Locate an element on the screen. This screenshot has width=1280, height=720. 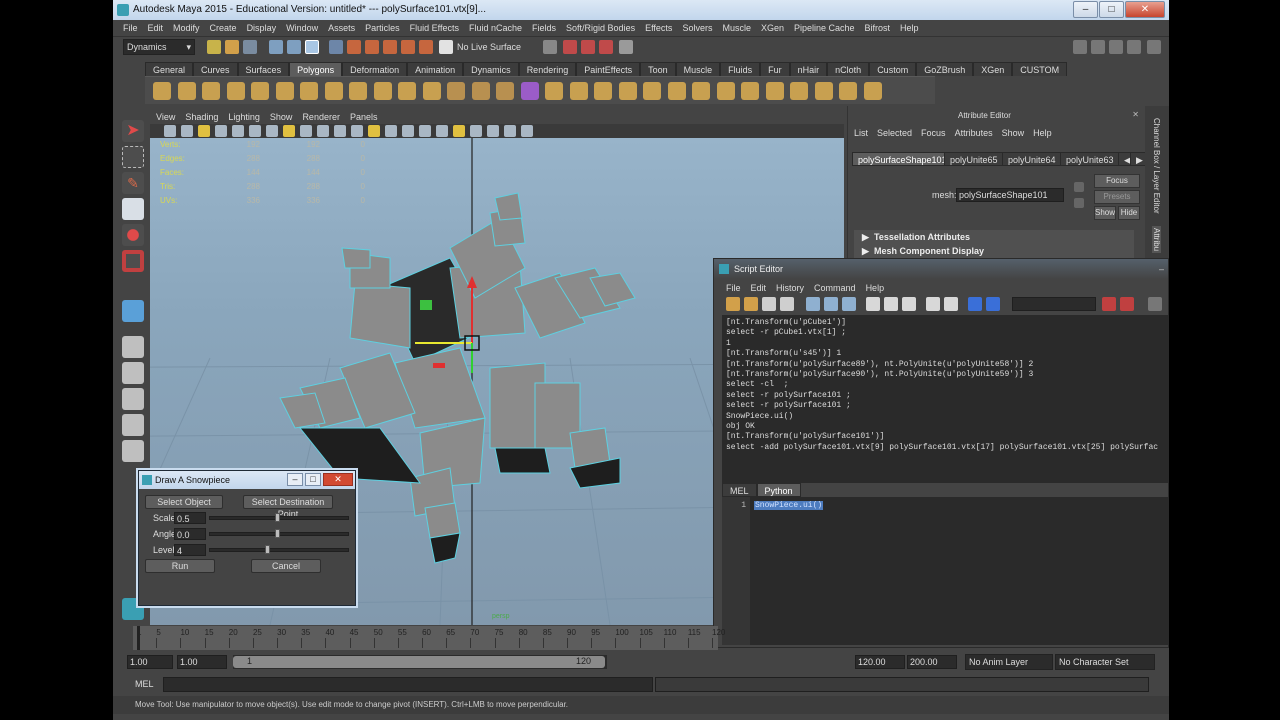
menu-fluid-ncache: Fluid nCache is located at coordinates (495, 28).